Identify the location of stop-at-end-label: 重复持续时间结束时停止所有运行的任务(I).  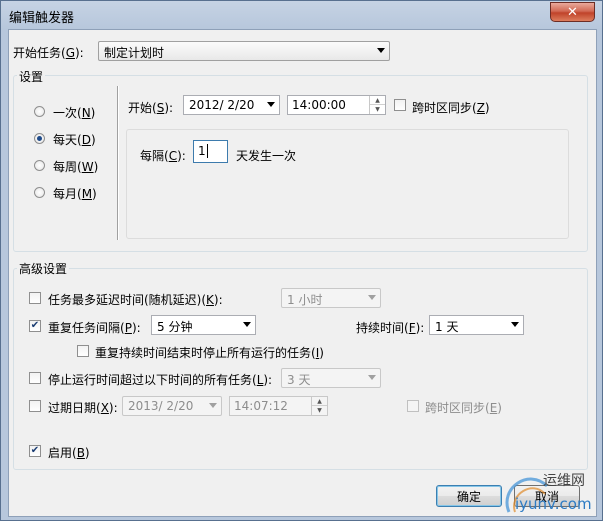
(209, 353).